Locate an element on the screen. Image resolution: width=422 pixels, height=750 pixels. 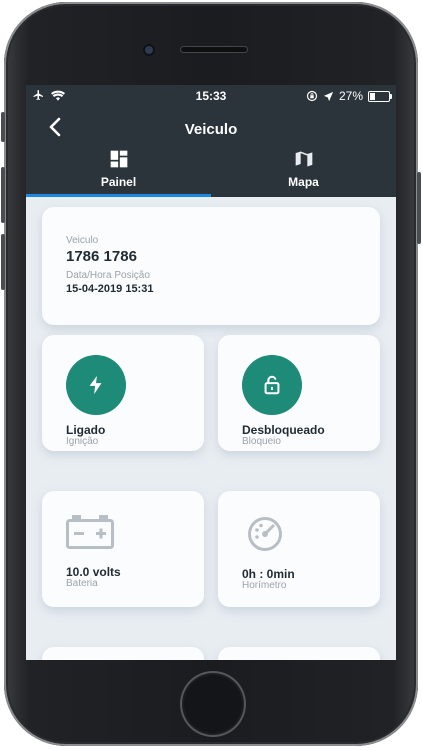
navigation-bar: Veiculo Painel Mapa is located at coordinates (211, 152).